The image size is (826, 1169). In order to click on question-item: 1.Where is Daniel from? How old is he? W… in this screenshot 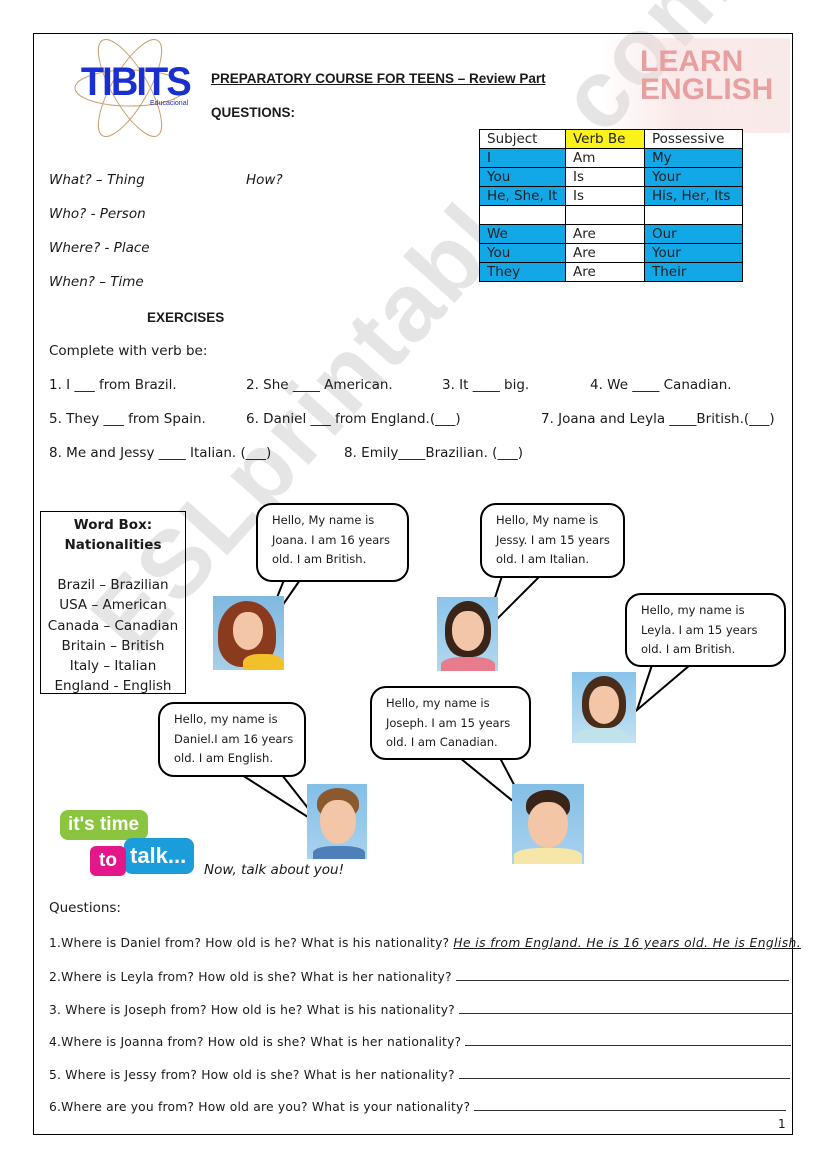, I will do `click(425, 943)`.